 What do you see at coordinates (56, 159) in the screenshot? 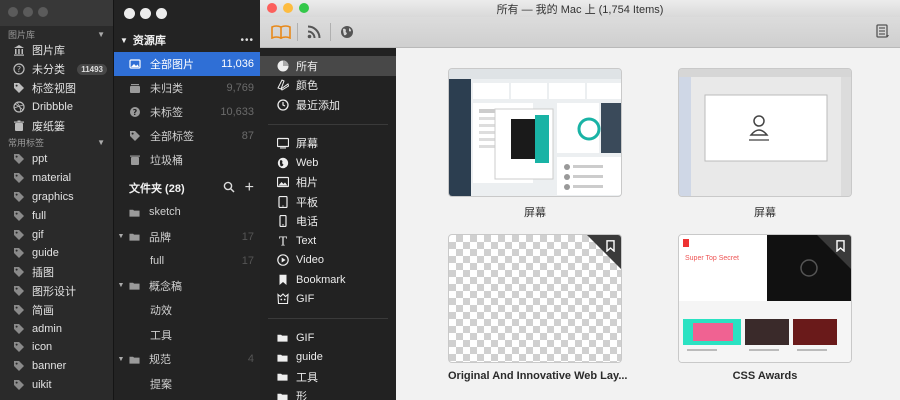
I see `sidebar-item-ppt: ppt` at bounding box center [56, 159].